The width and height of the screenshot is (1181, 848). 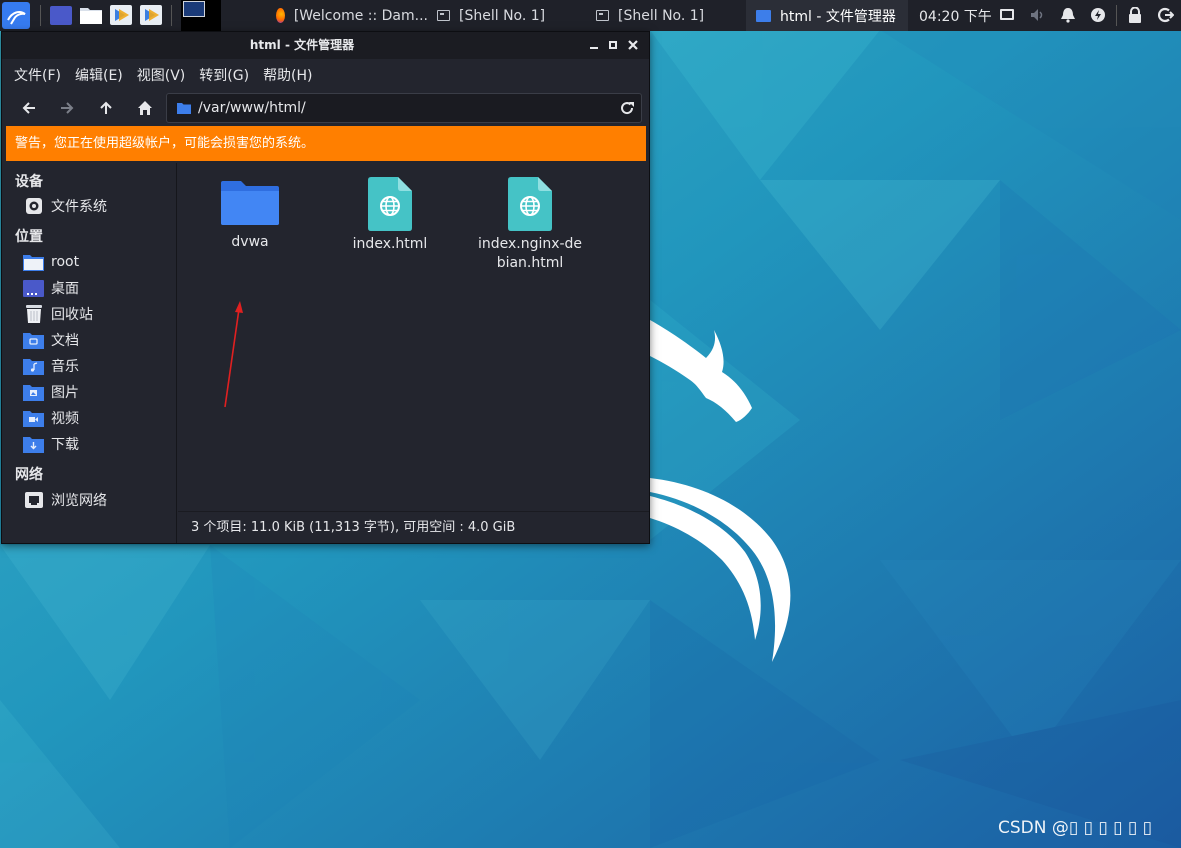 I want to click on pictures-folder-icon, so click(x=33, y=392).